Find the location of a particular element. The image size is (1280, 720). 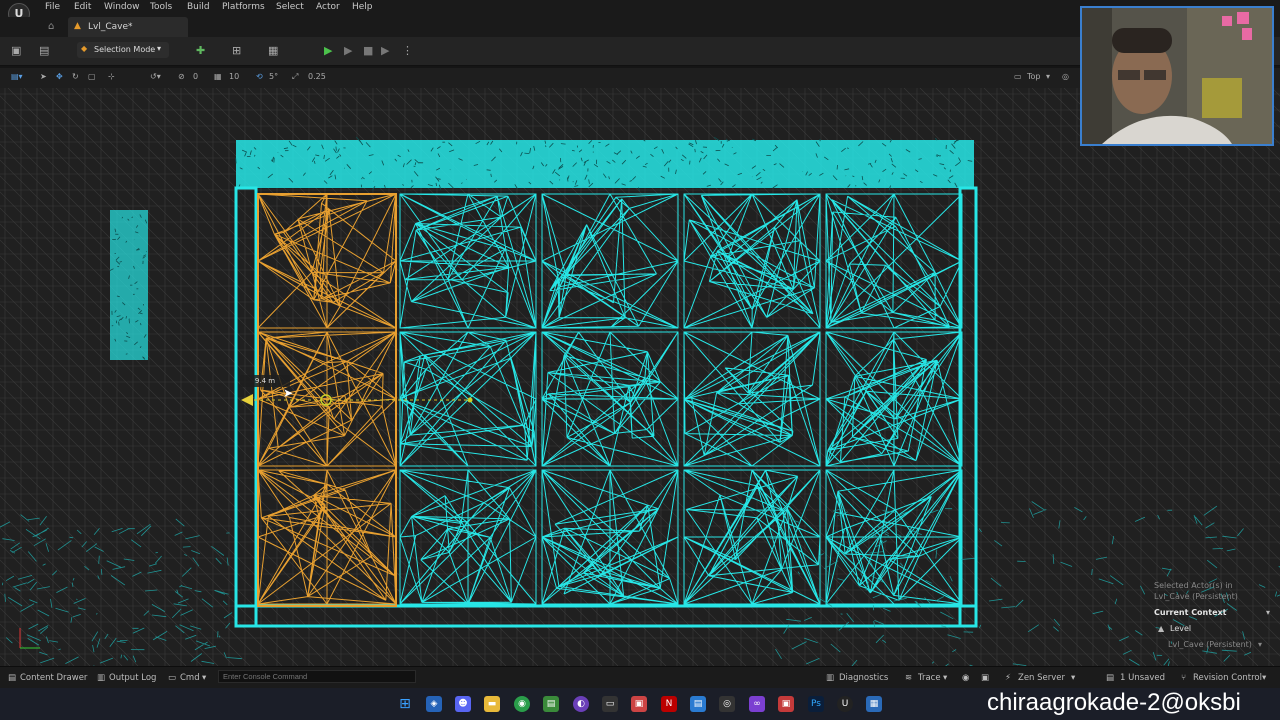

app-icon-6: ▣ is located at coordinates (786, 704).